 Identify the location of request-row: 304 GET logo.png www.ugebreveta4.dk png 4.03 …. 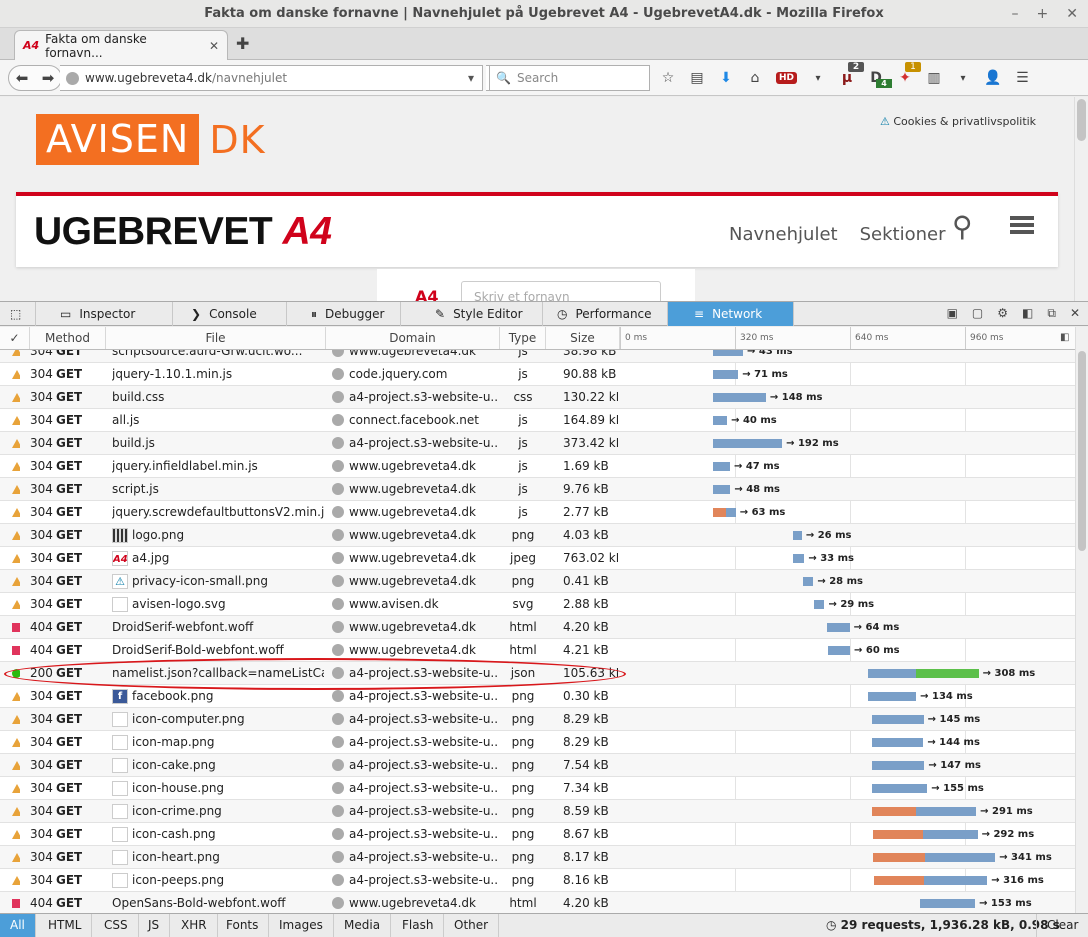
(537, 535).